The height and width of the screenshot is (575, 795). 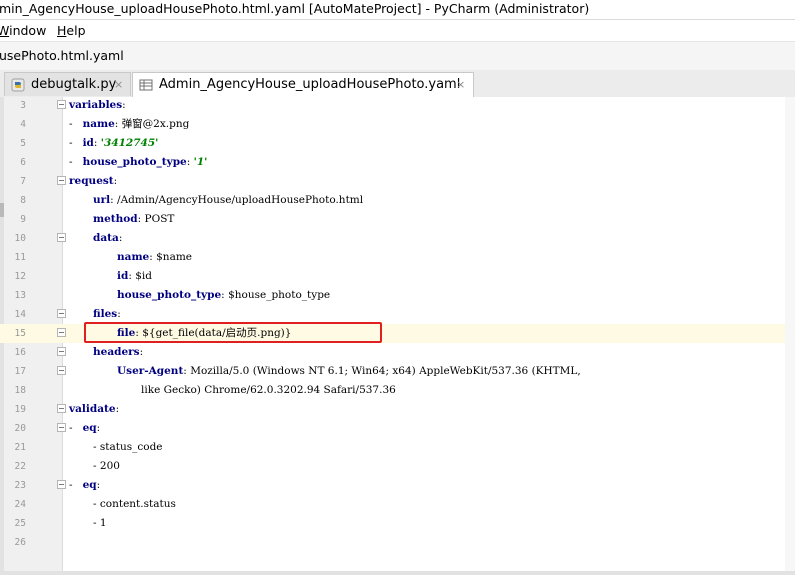 I want to click on line-number: 13, so click(x=20, y=295).